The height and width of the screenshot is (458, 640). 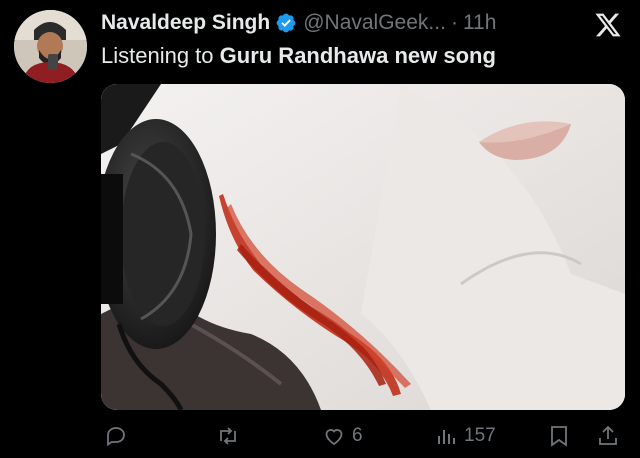 What do you see at coordinates (479, 23) in the screenshot?
I see `timestamp: 11h` at bounding box center [479, 23].